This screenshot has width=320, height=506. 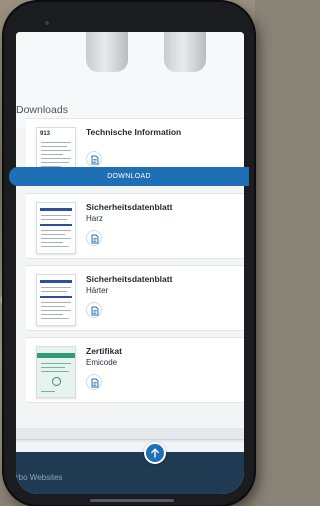 What do you see at coordinates (97, 290) in the screenshot?
I see `card-subtitle: Härter` at bounding box center [97, 290].